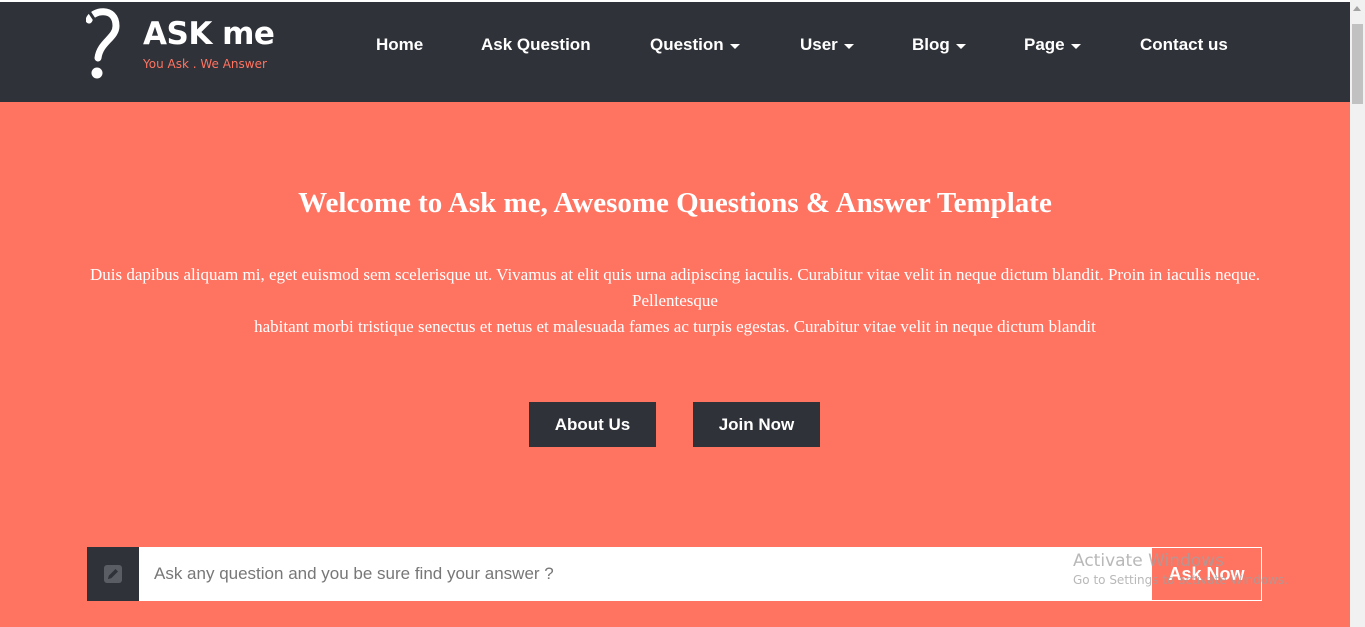 This screenshot has height=627, width=1365. I want to click on join-now-button: Join Now, so click(756, 424).